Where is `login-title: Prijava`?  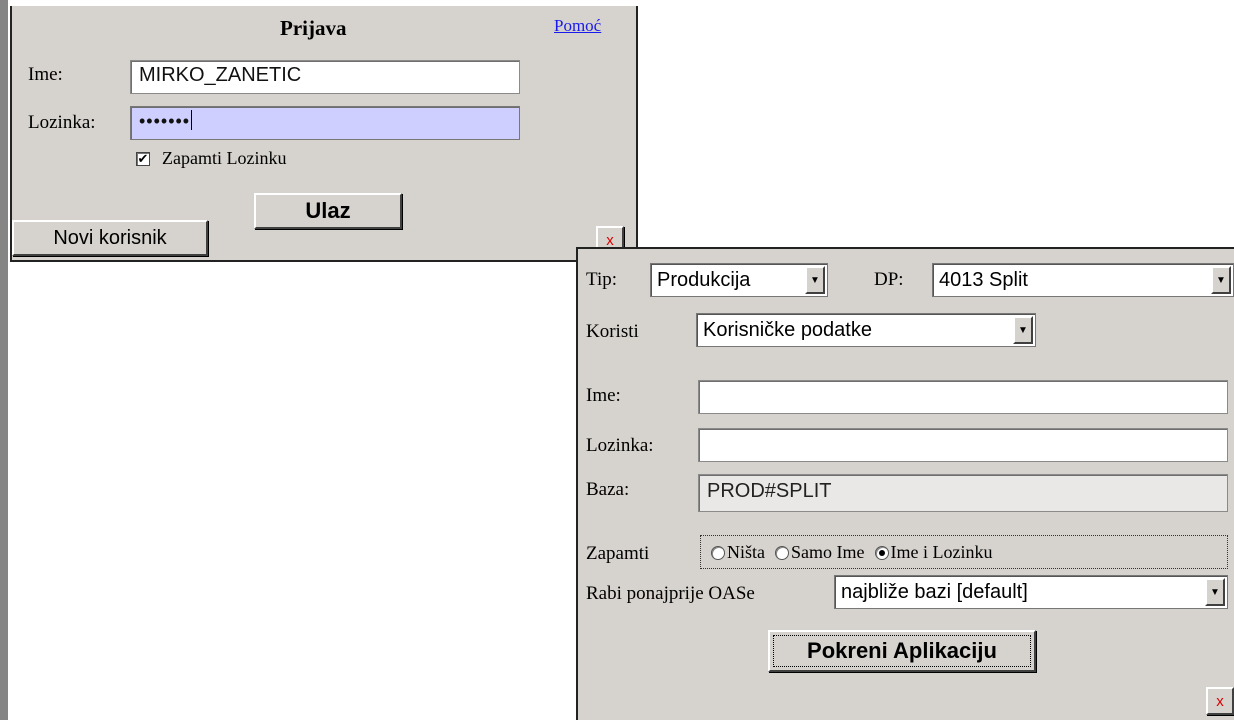
login-title: Prijava is located at coordinates (313, 28).